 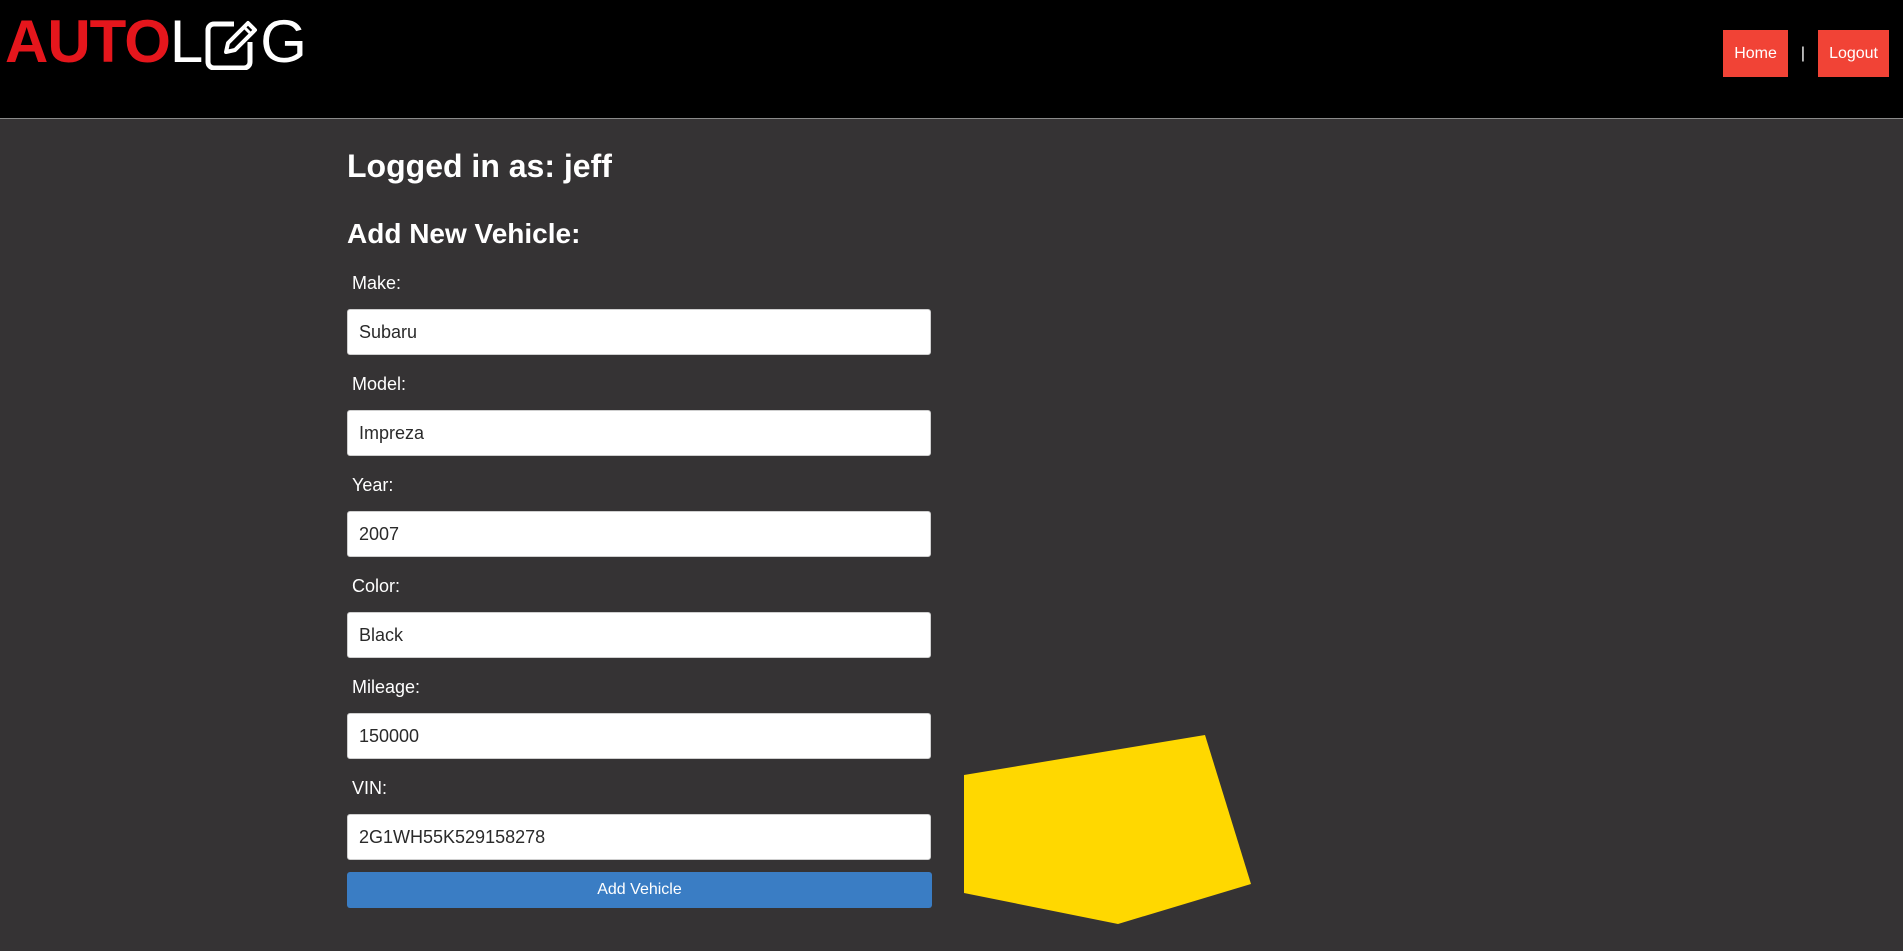 I want to click on site-header: AUTO L G Home | Logout, so click(x=951, y=59).